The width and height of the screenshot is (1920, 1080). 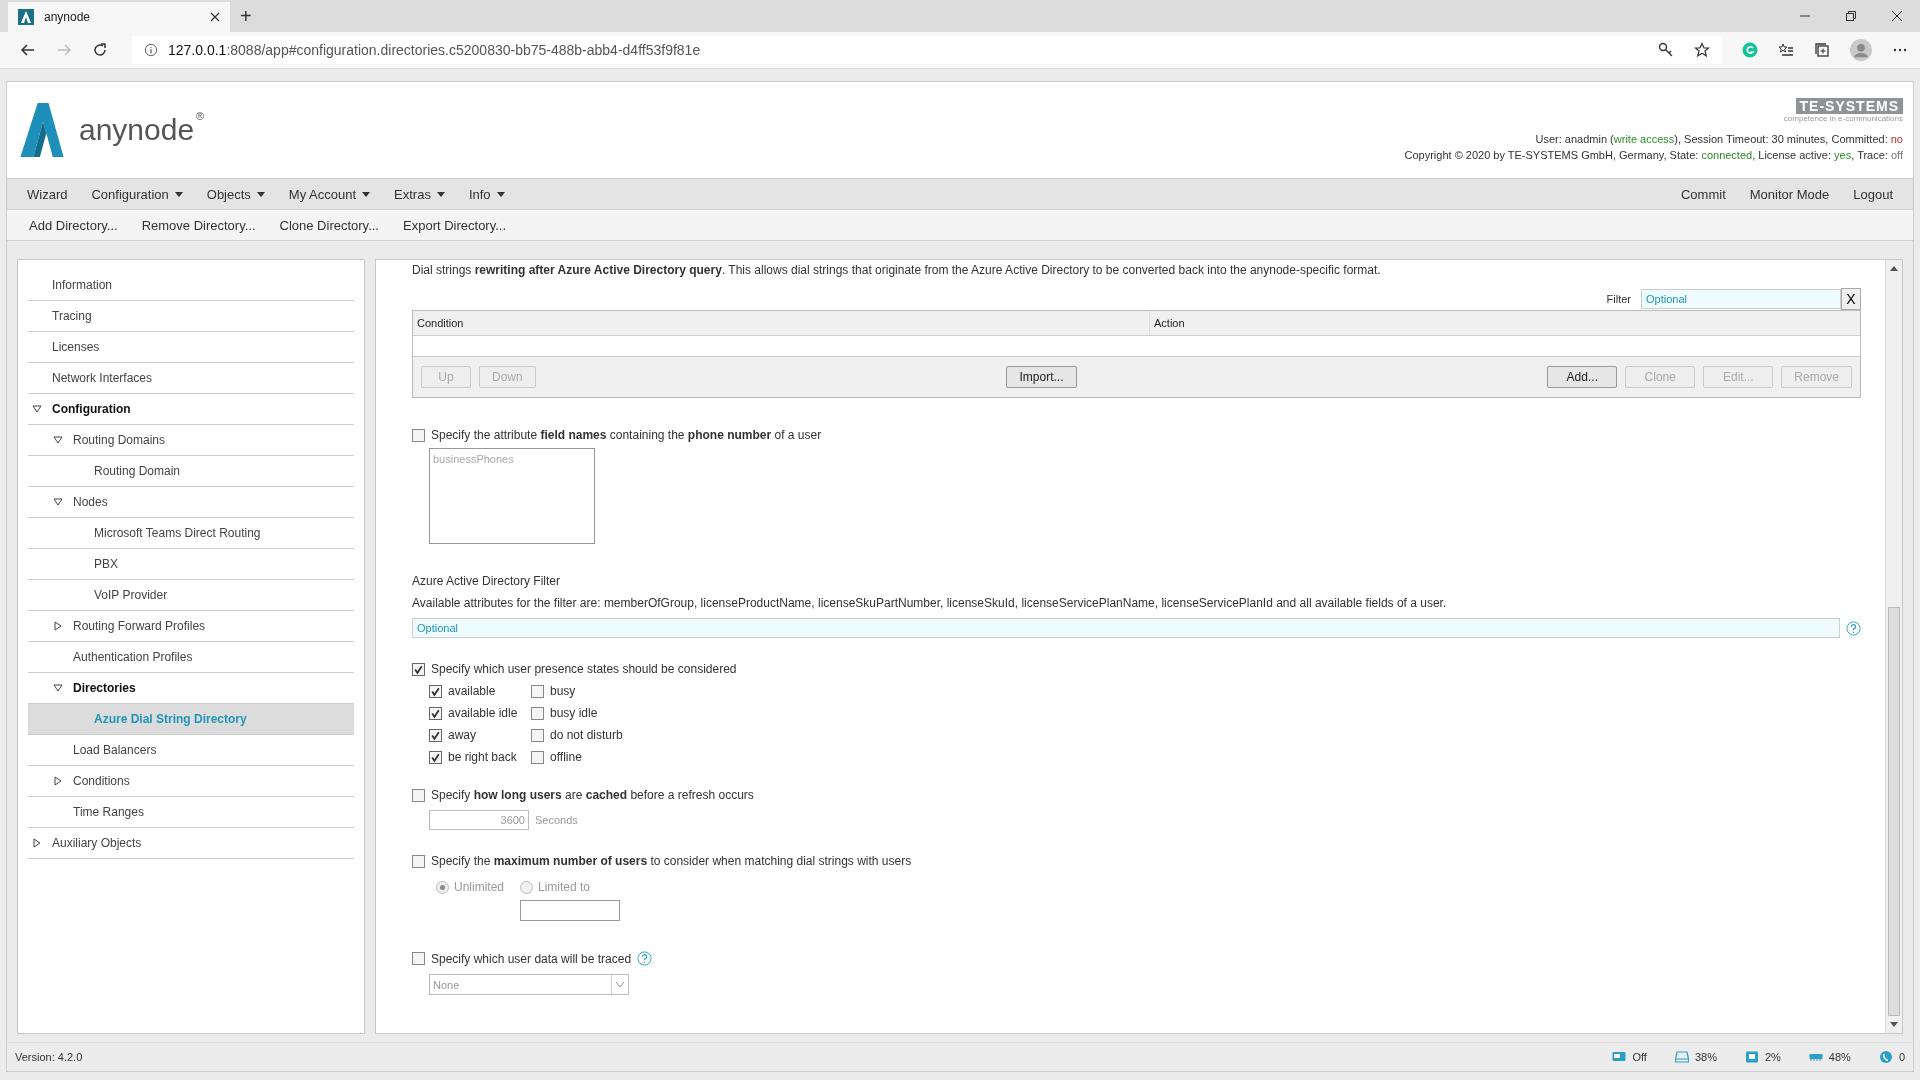 I want to click on status-reading: 2%, so click(x=1772, y=1057).